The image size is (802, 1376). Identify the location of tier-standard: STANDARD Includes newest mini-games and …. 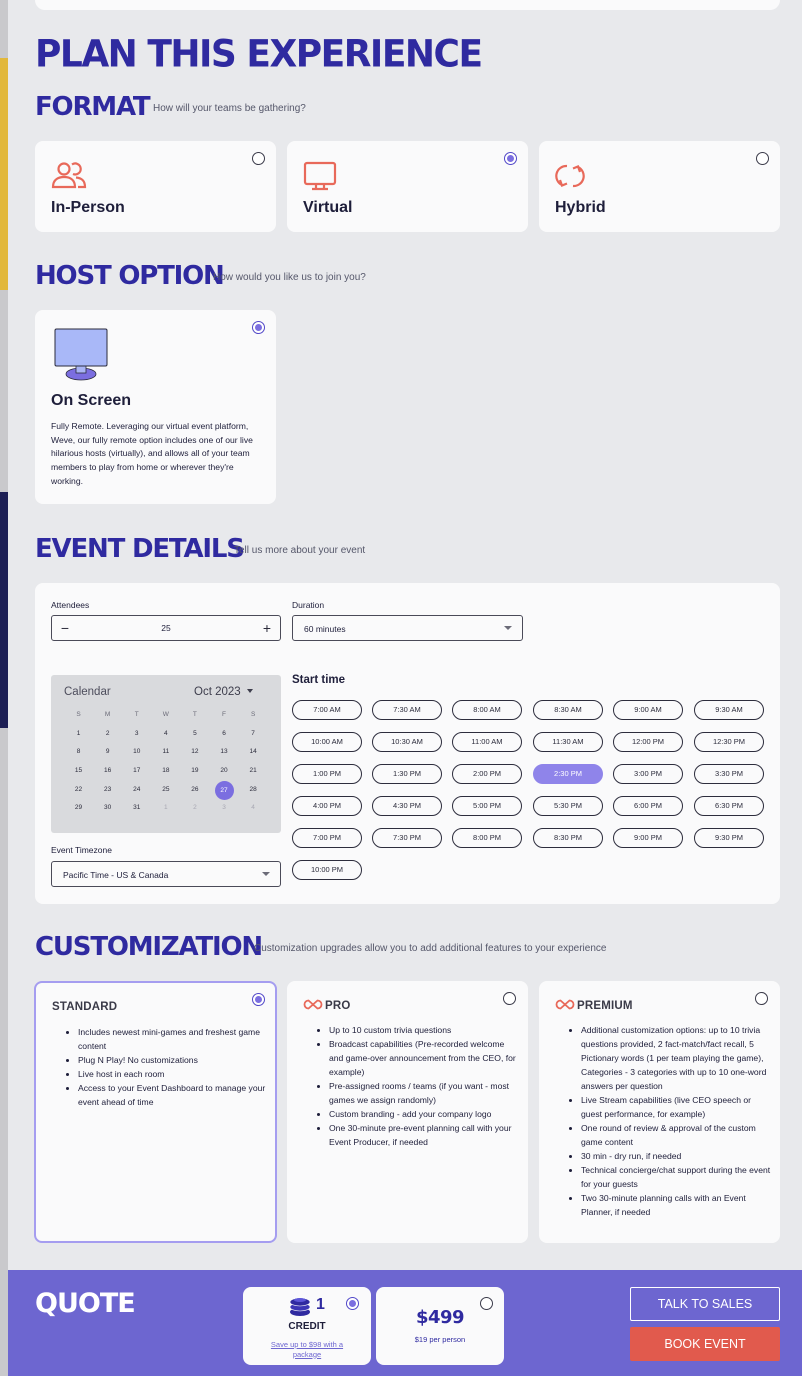
(155, 1112).